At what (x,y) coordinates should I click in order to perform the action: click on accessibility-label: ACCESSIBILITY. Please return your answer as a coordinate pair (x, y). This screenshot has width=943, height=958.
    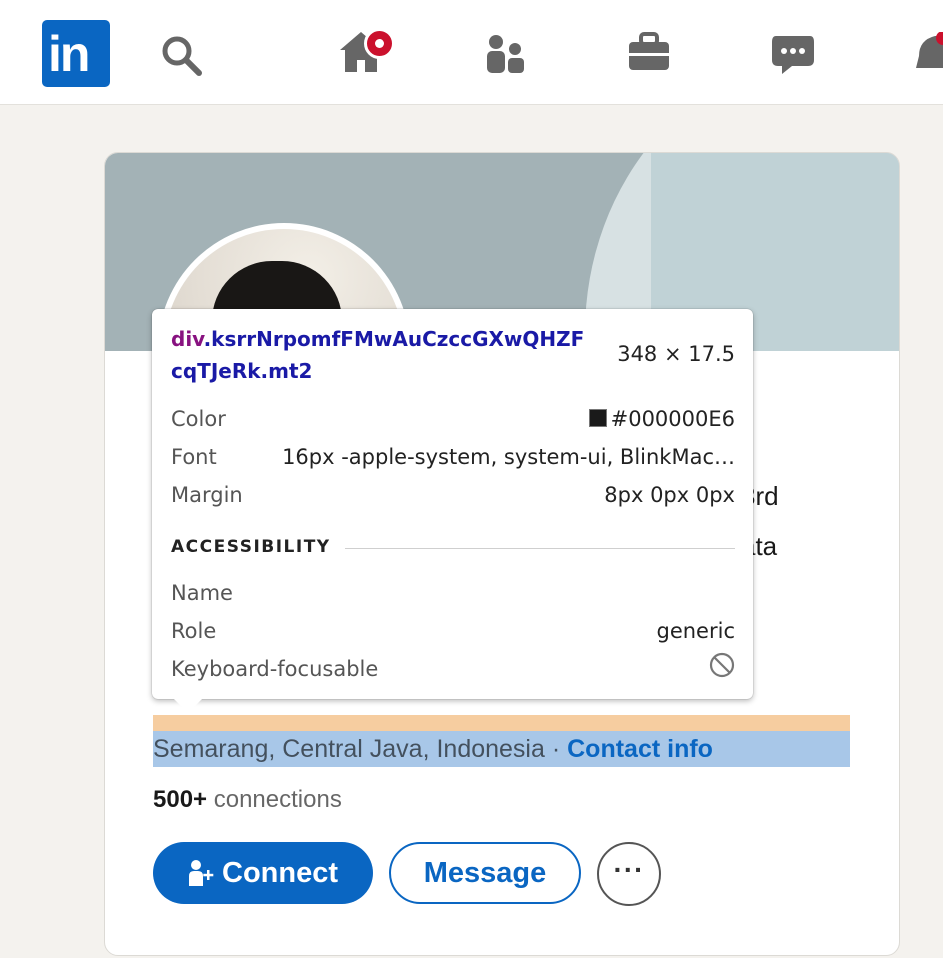
    Looking at the image, I should click on (258, 547).